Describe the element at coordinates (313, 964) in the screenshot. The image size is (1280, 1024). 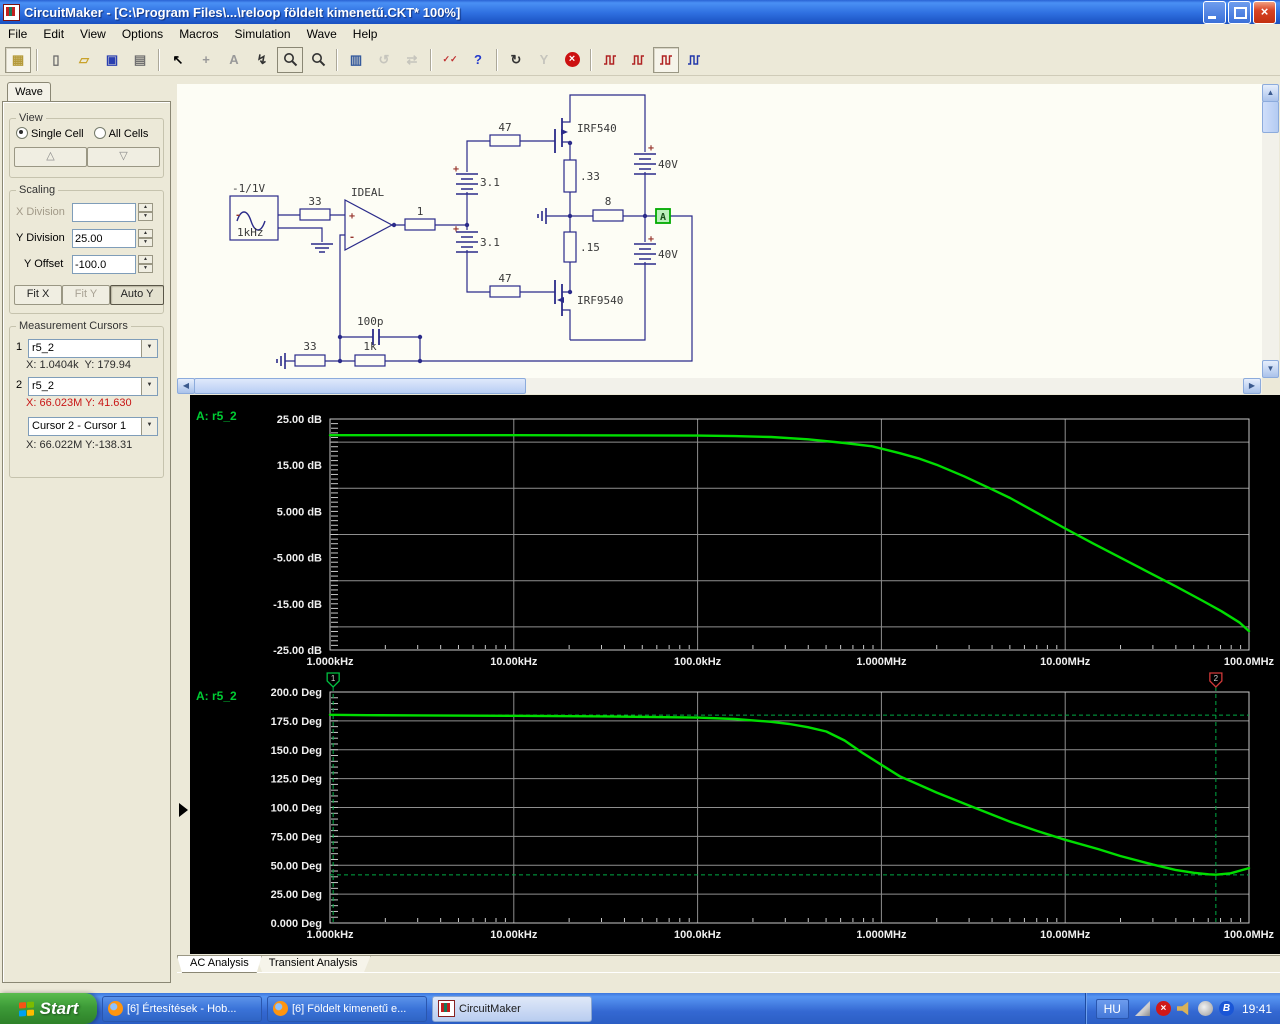
I see `tab-transient-analysis: Transient Analysis` at that location.